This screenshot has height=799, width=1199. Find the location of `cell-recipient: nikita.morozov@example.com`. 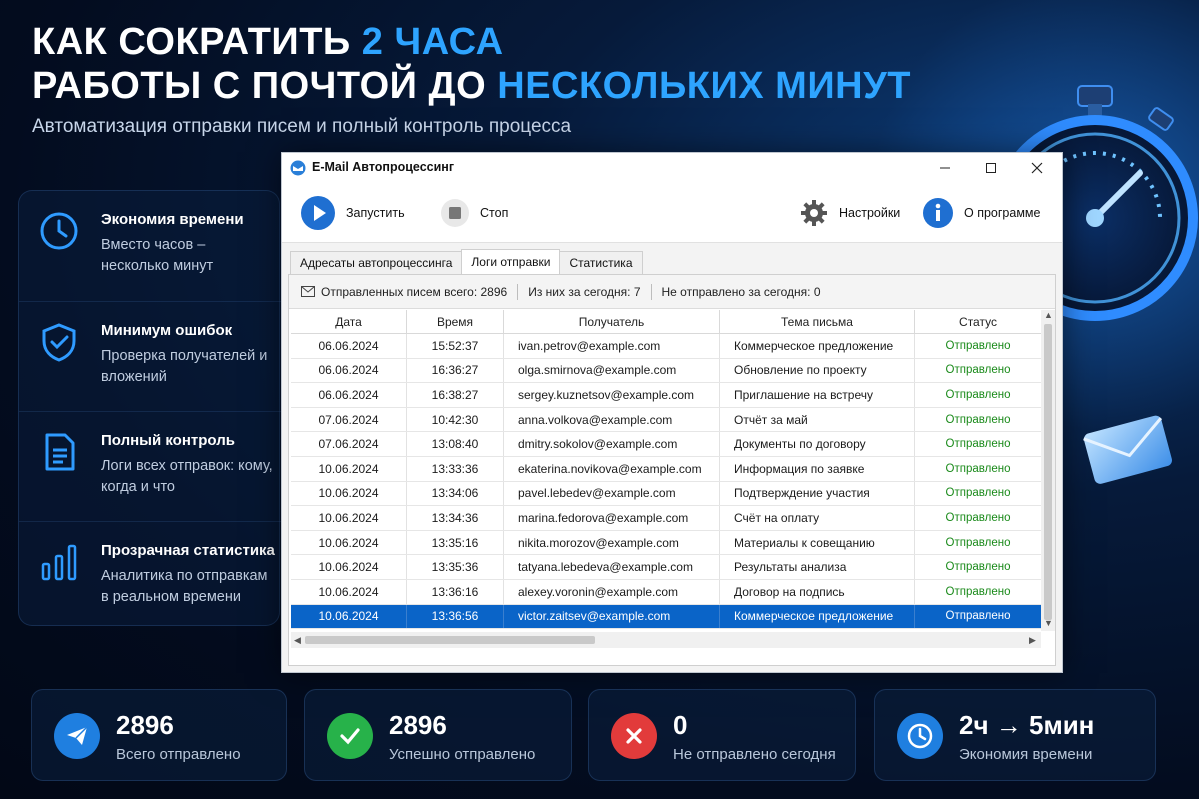

cell-recipient: nikita.morozov@example.com is located at coordinates (612, 542).